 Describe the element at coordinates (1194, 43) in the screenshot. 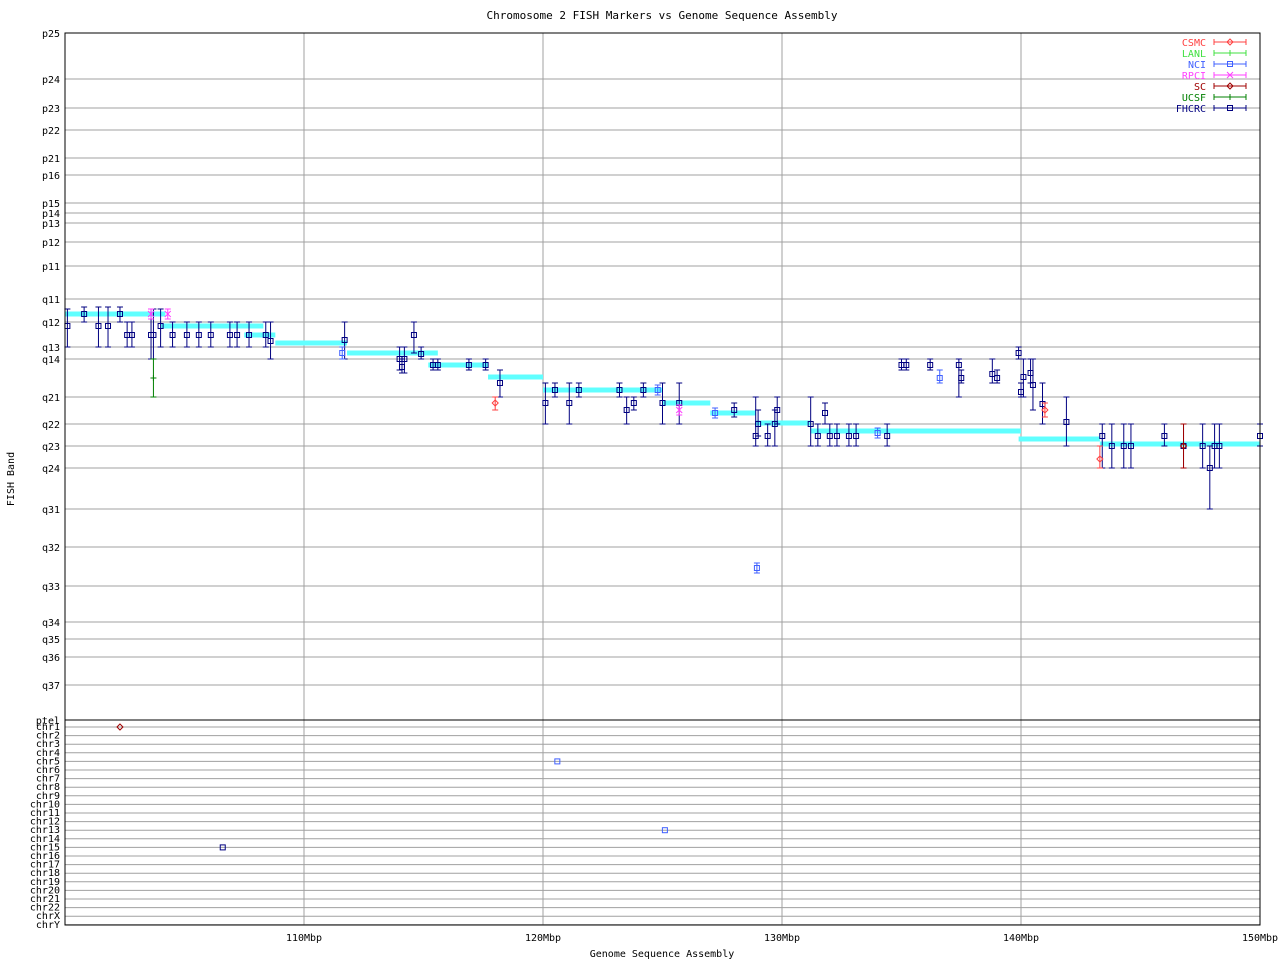

I see `legend-label-CSMC: CSMC` at that location.